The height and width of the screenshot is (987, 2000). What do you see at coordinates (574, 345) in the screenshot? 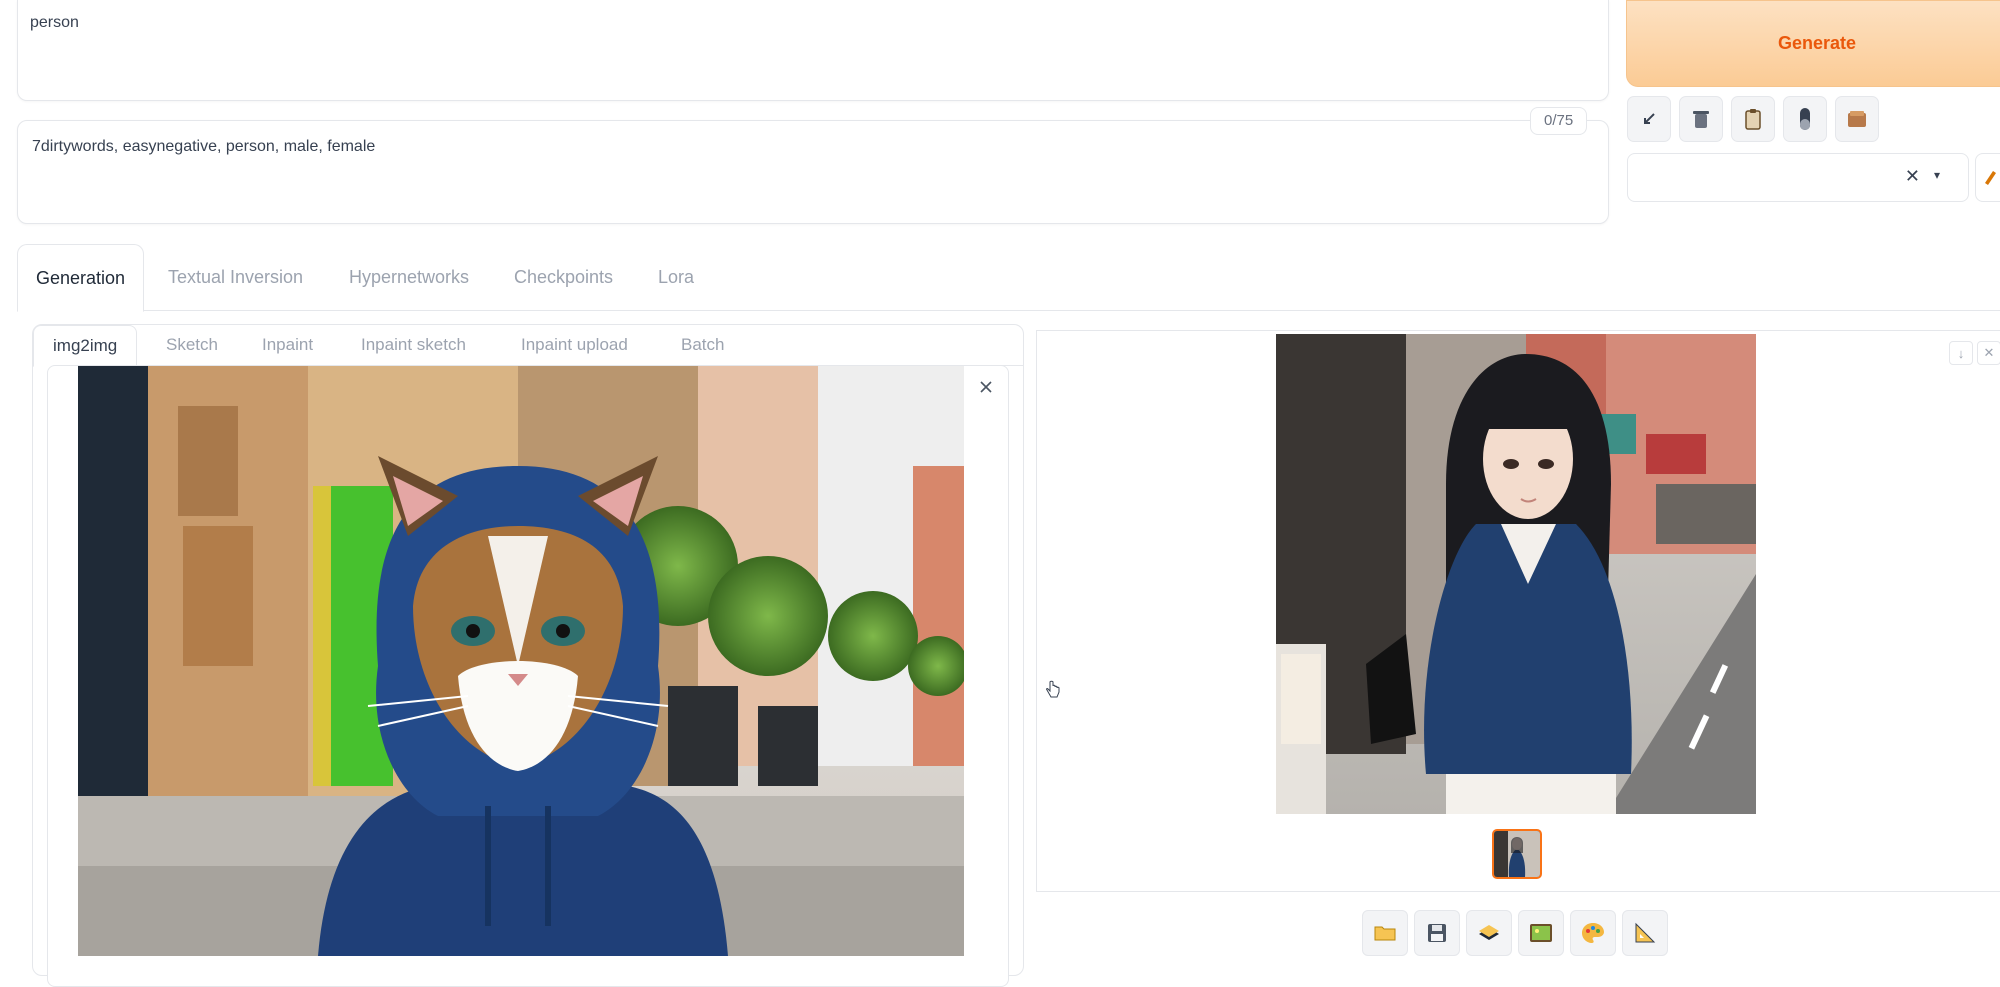
I see `tab-inpaint-upload: Inpaint upload` at bounding box center [574, 345].